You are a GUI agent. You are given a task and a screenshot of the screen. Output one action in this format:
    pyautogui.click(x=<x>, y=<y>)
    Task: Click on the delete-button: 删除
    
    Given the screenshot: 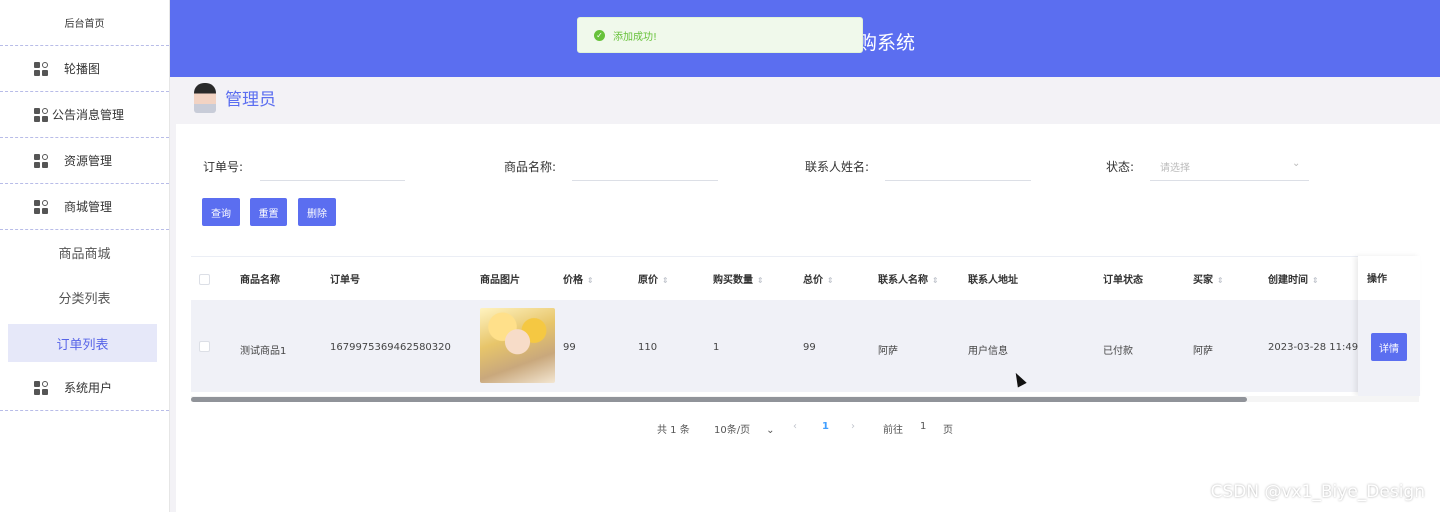 What is the action you would take?
    pyautogui.click(x=317, y=212)
    